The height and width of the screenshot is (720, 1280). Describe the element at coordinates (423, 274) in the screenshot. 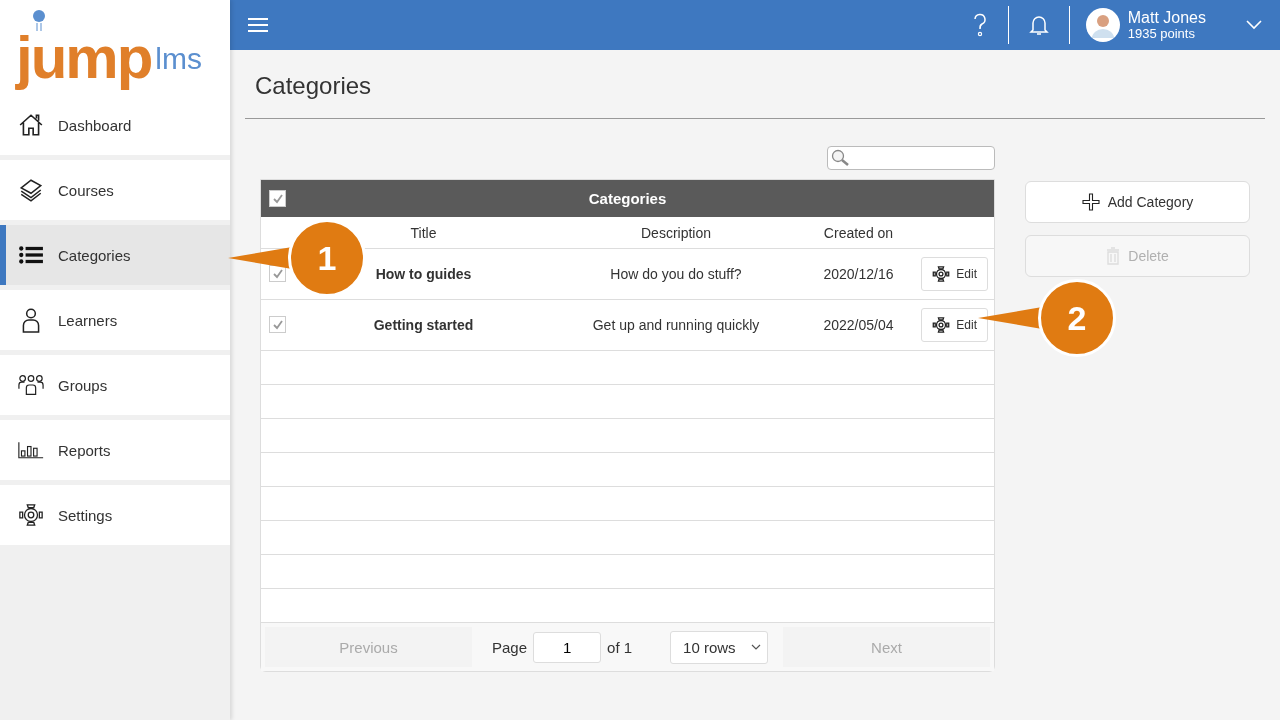

I see `table-cell-text: How to guides` at that location.